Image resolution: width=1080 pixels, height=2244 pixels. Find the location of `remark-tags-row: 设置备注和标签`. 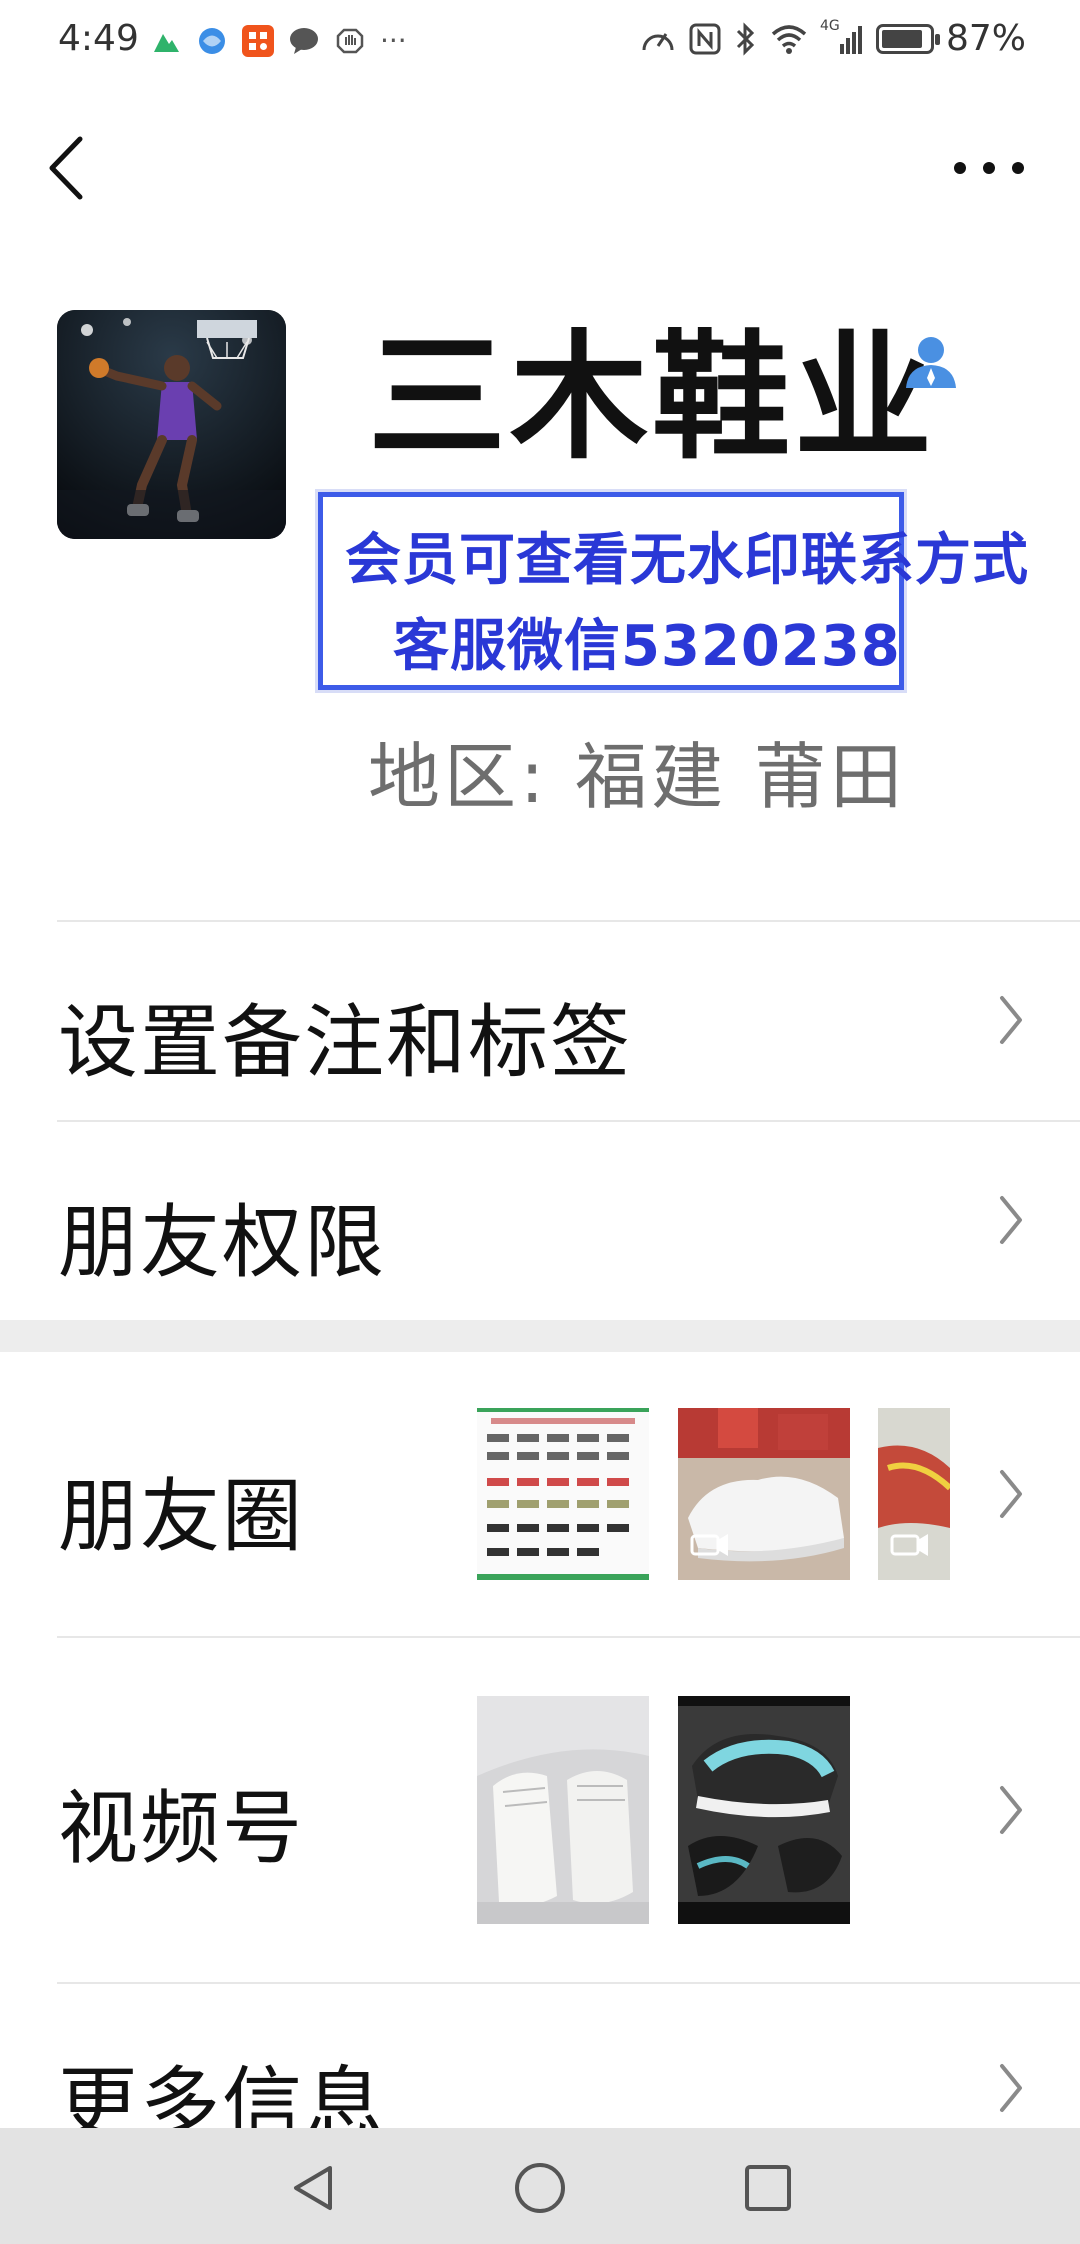

remark-tags-row: 设置备注和标签 is located at coordinates (540, 1021).